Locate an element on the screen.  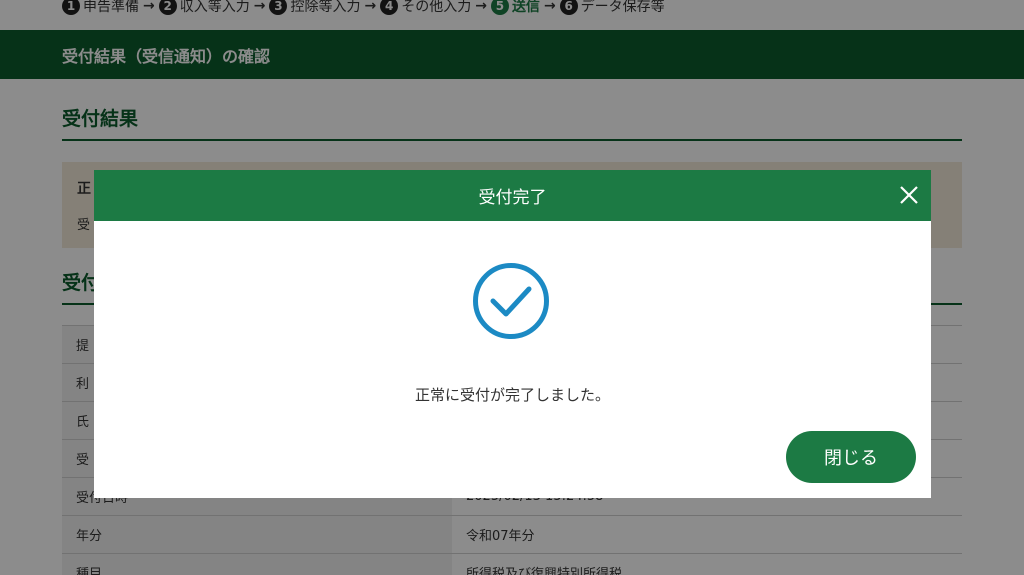
dialog-message: 正常に受付が完了しました。 is located at coordinates (512, 395).